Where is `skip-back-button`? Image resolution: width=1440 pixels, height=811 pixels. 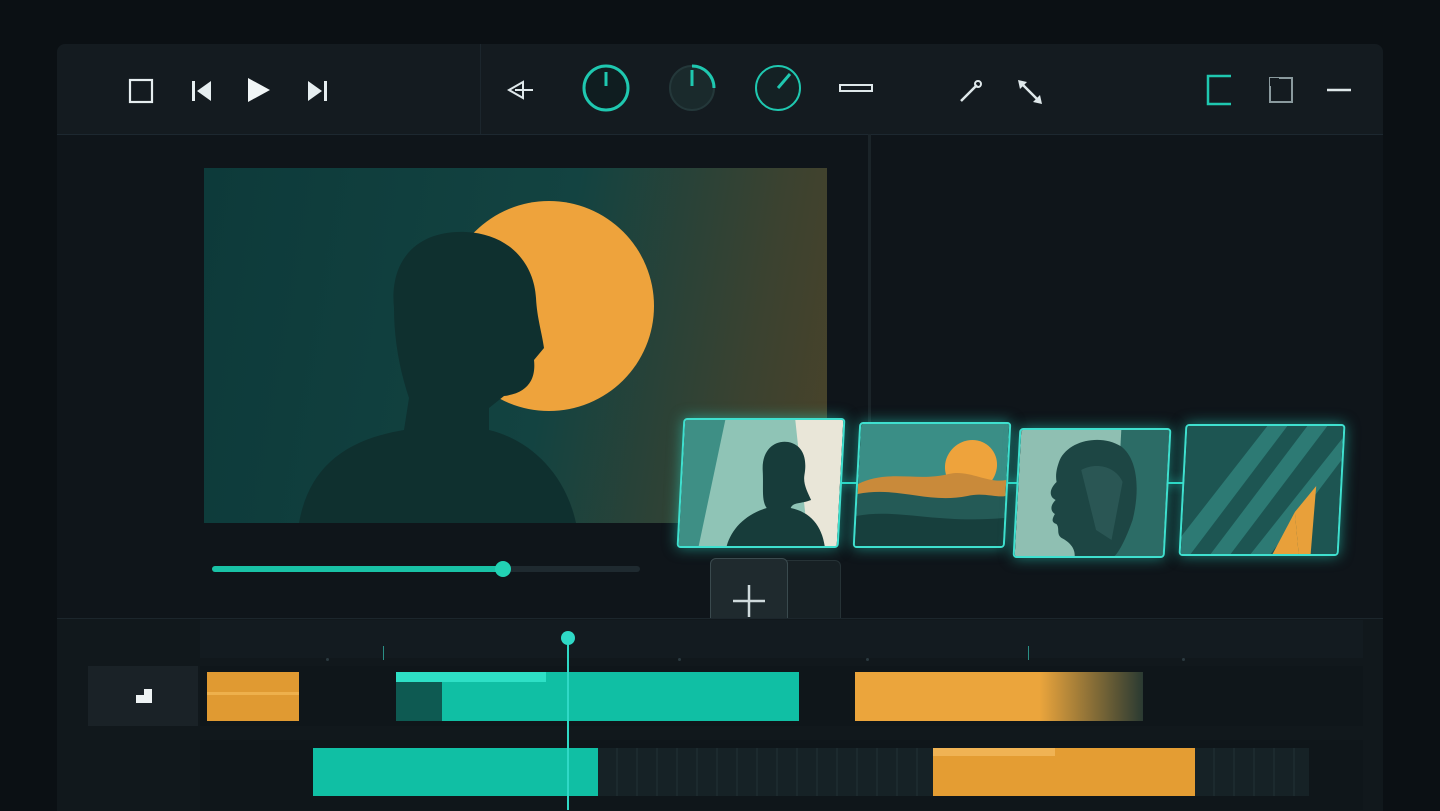 skip-back-button is located at coordinates (202, 91).